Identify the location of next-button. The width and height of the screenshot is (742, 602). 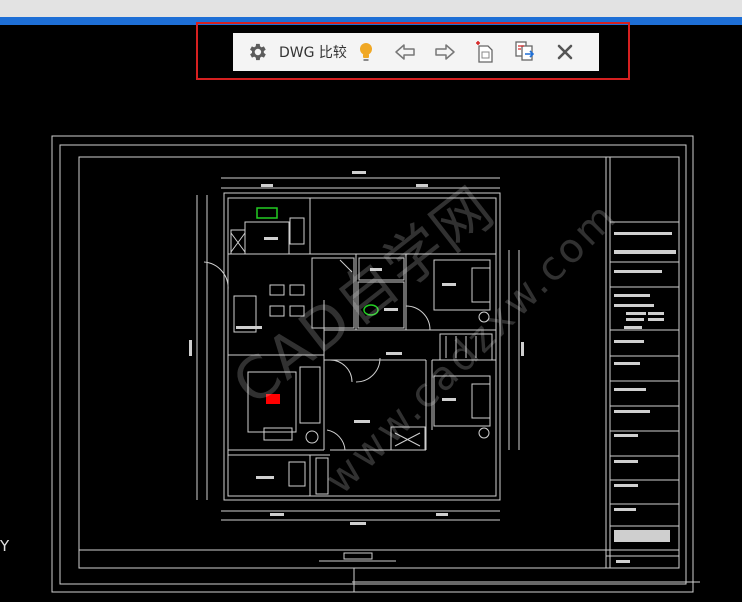
(445, 52).